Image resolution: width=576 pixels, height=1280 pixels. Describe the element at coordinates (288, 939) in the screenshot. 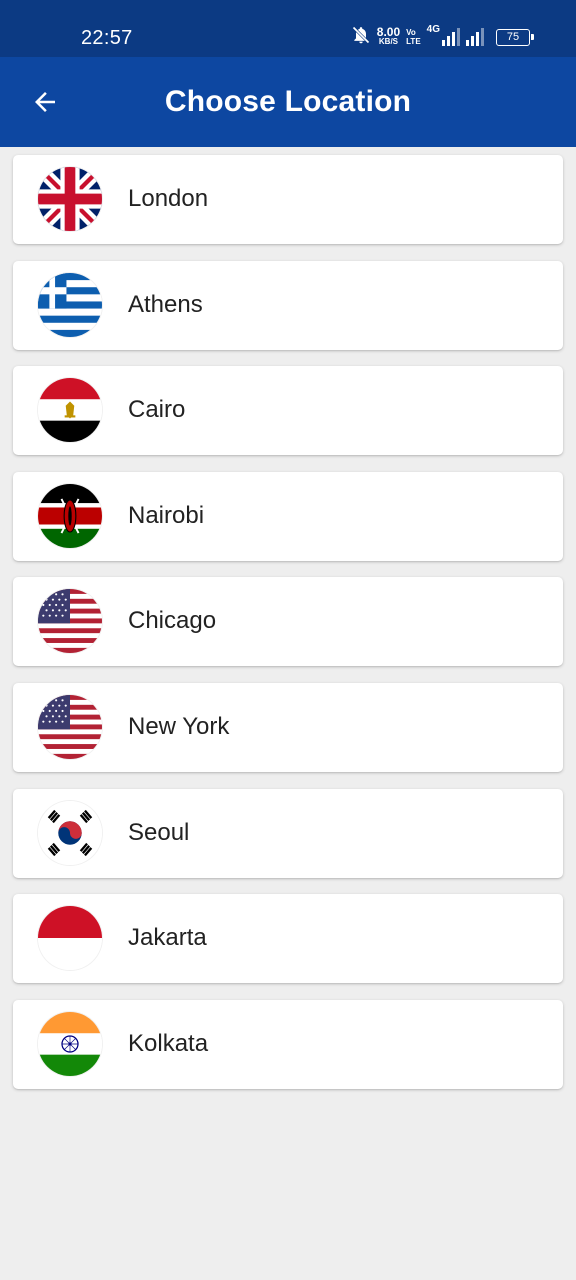

I see `location-item-jakarta: Jakarta` at that location.